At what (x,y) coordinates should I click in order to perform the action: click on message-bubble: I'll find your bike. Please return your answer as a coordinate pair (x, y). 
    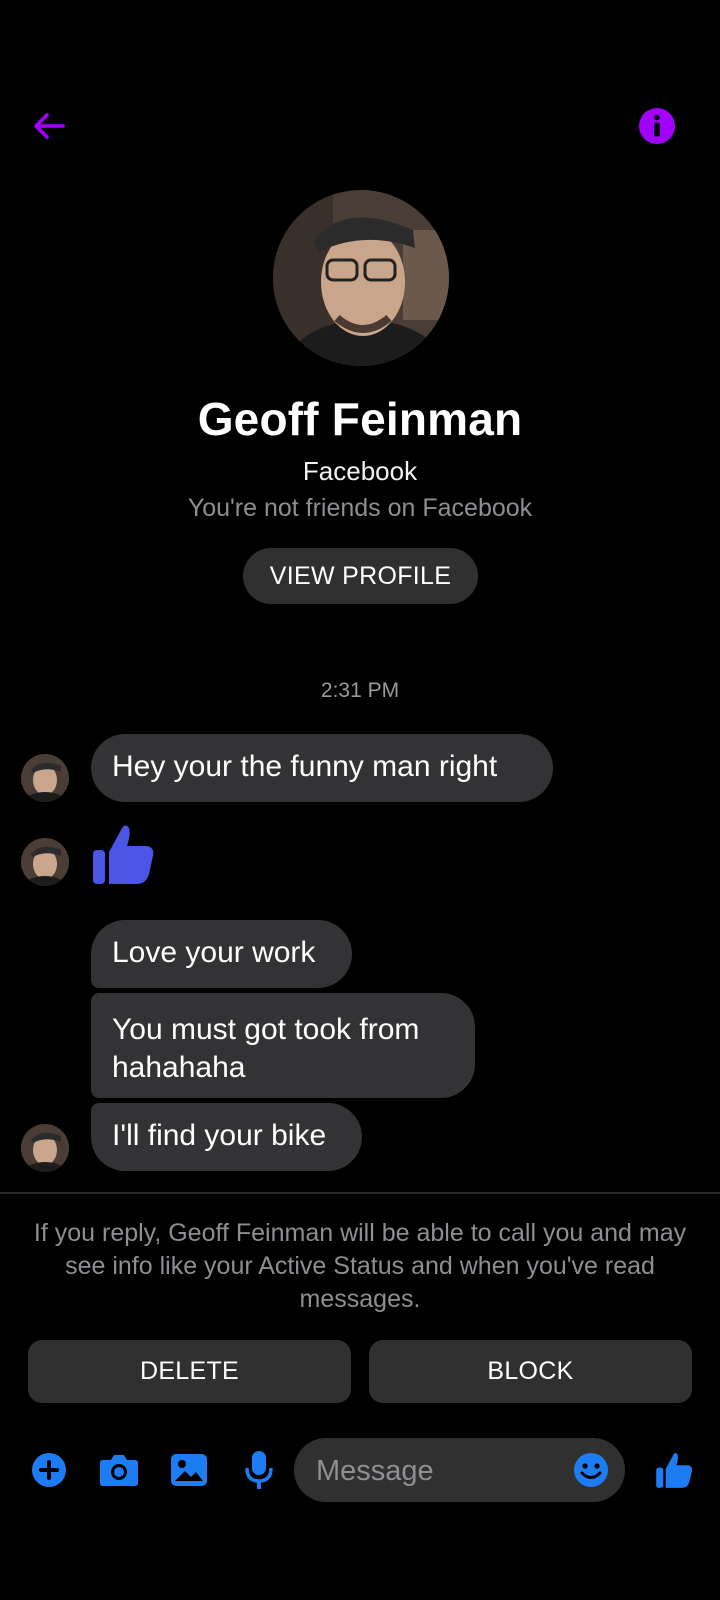
    Looking at the image, I should click on (226, 1137).